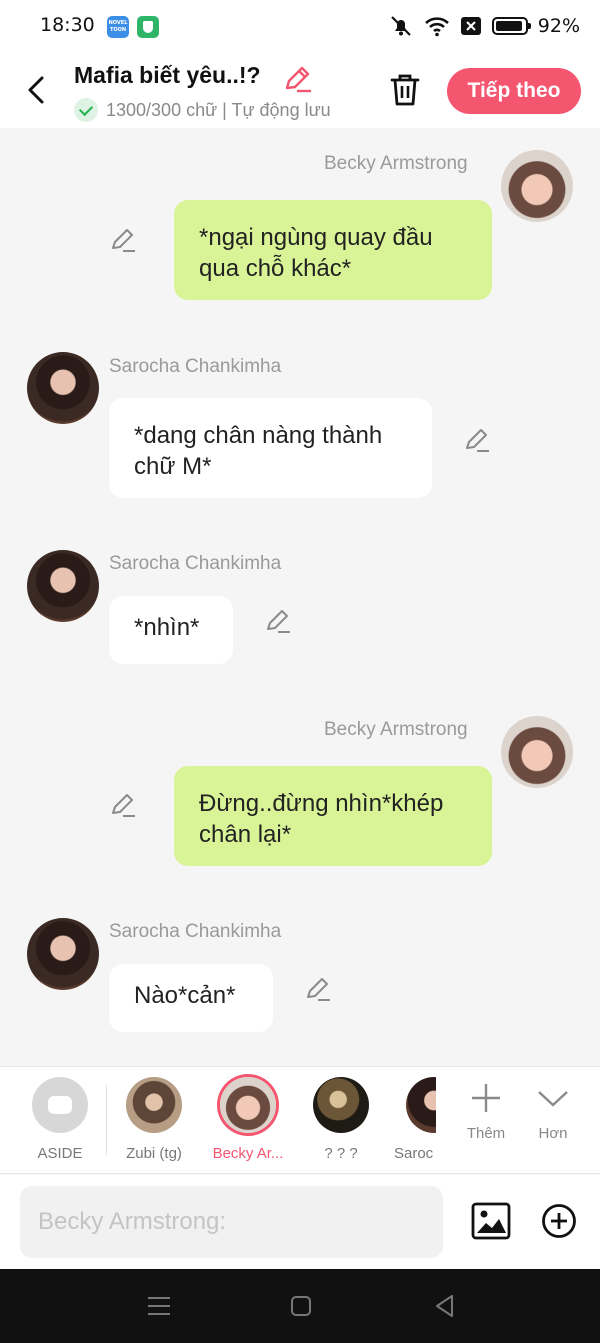  What do you see at coordinates (159, 1306) in the screenshot?
I see `menu-icon` at bounding box center [159, 1306].